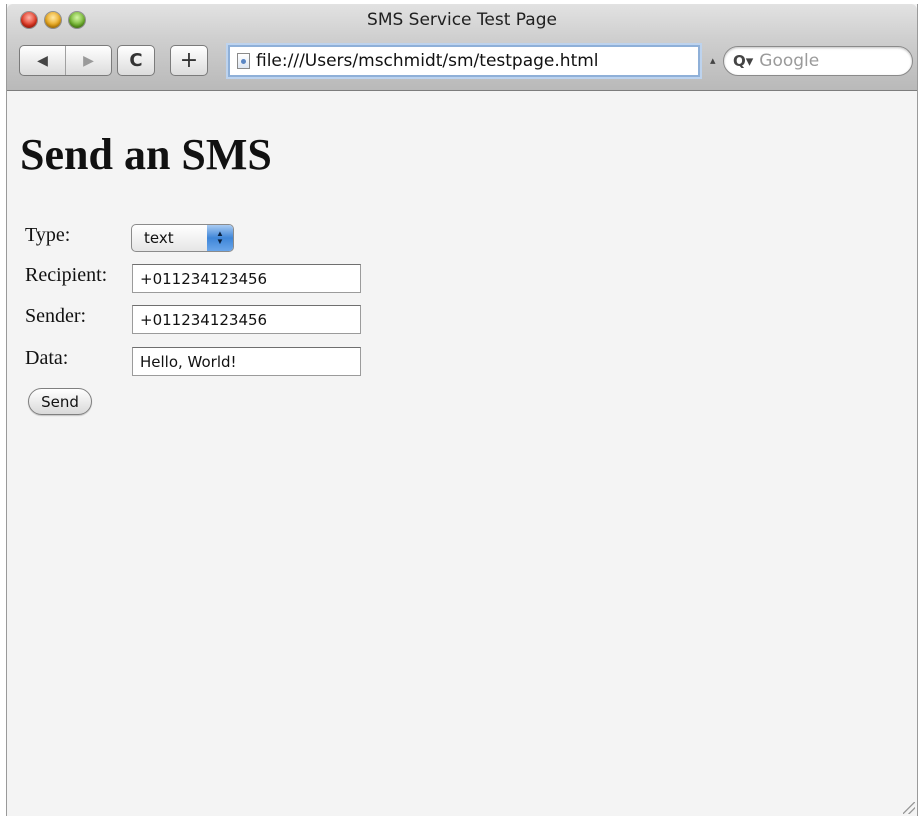 Image resolution: width=918 pixels, height=816 pixels. I want to click on back-button: ◀, so click(43, 60).